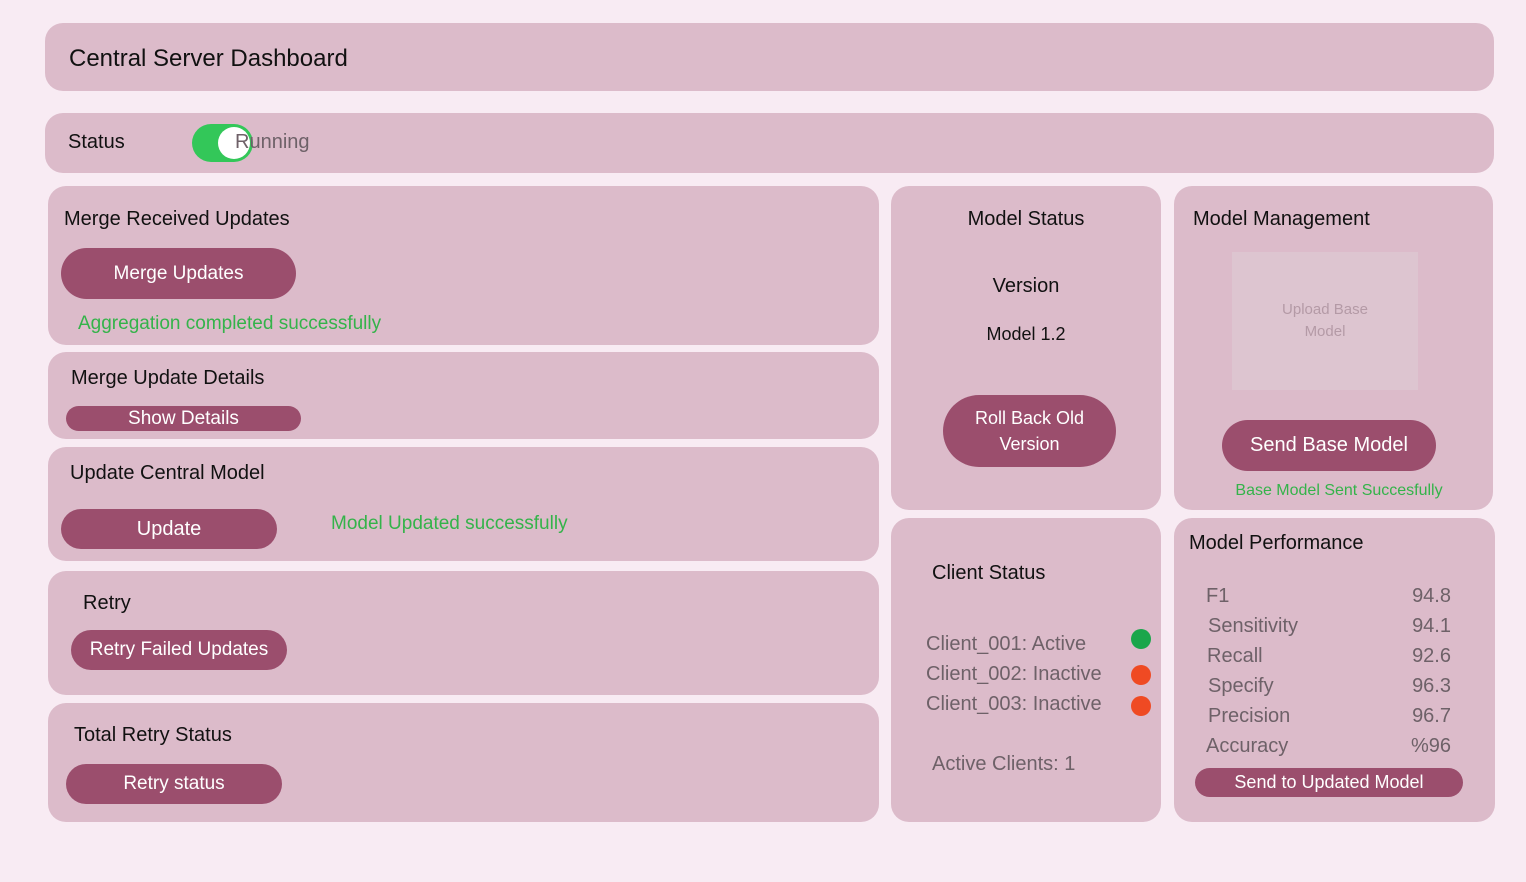 The image size is (1526, 882). I want to click on merge-details-title: Merge Update Details, so click(168, 378).